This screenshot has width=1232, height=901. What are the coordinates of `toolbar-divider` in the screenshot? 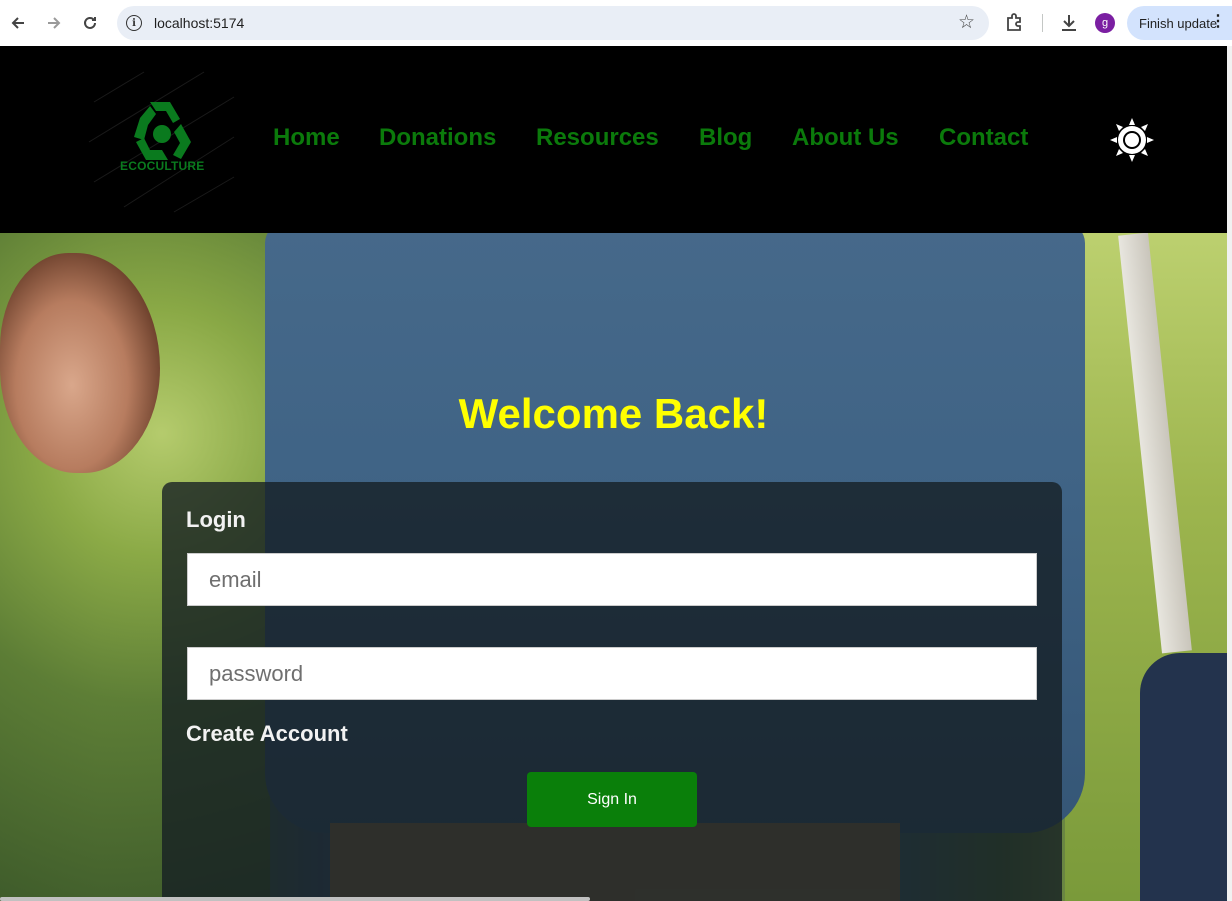 It's located at (1042, 23).